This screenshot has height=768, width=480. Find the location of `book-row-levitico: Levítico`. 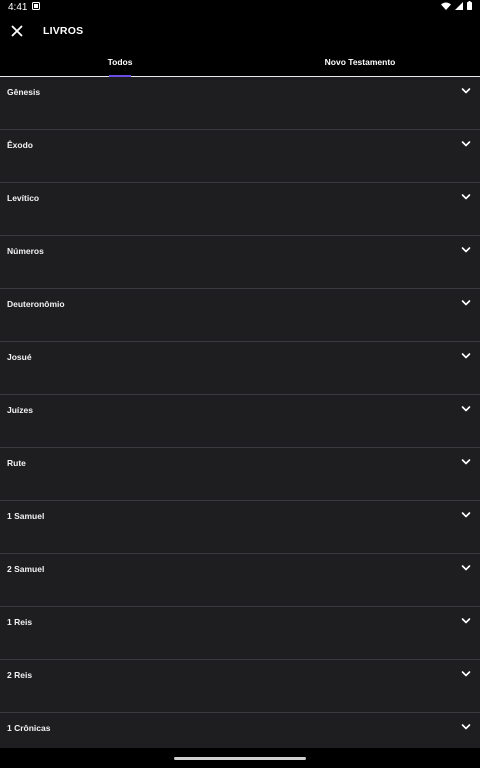

book-row-levitico: Levítico is located at coordinates (240, 209).